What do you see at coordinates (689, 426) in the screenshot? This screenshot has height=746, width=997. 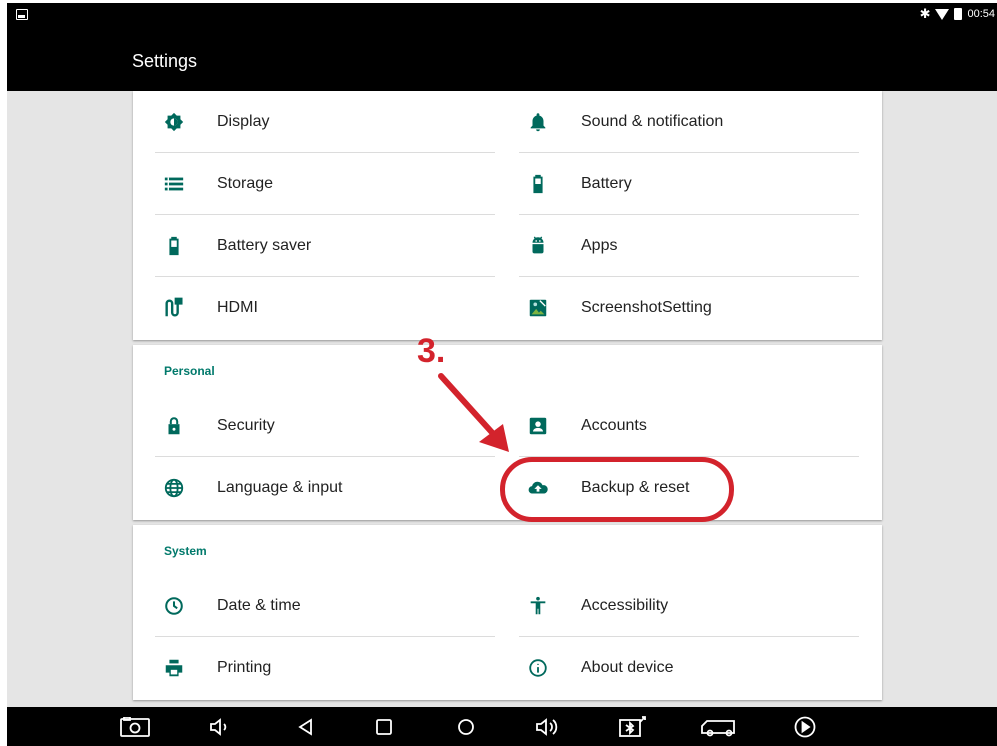 I see `setting-accounts: Accounts` at bounding box center [689, 426].